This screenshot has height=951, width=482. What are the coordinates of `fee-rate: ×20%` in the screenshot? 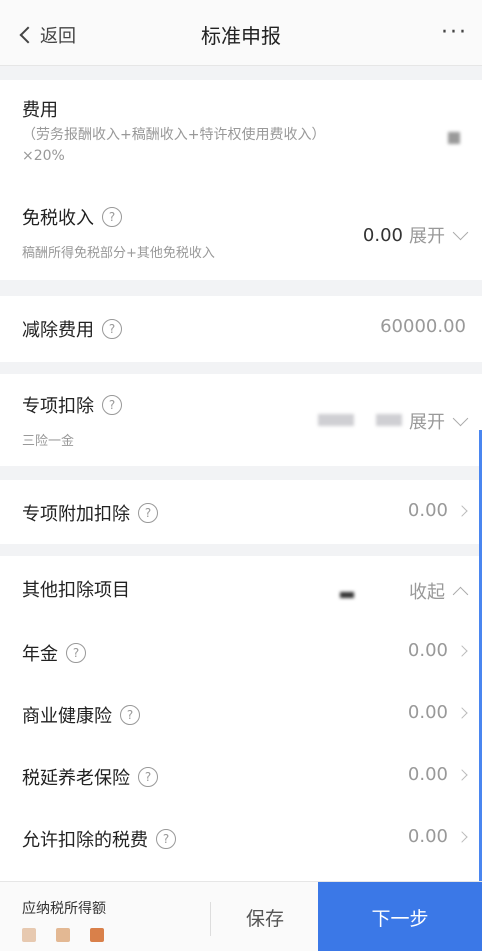 It's located at (43, 156).